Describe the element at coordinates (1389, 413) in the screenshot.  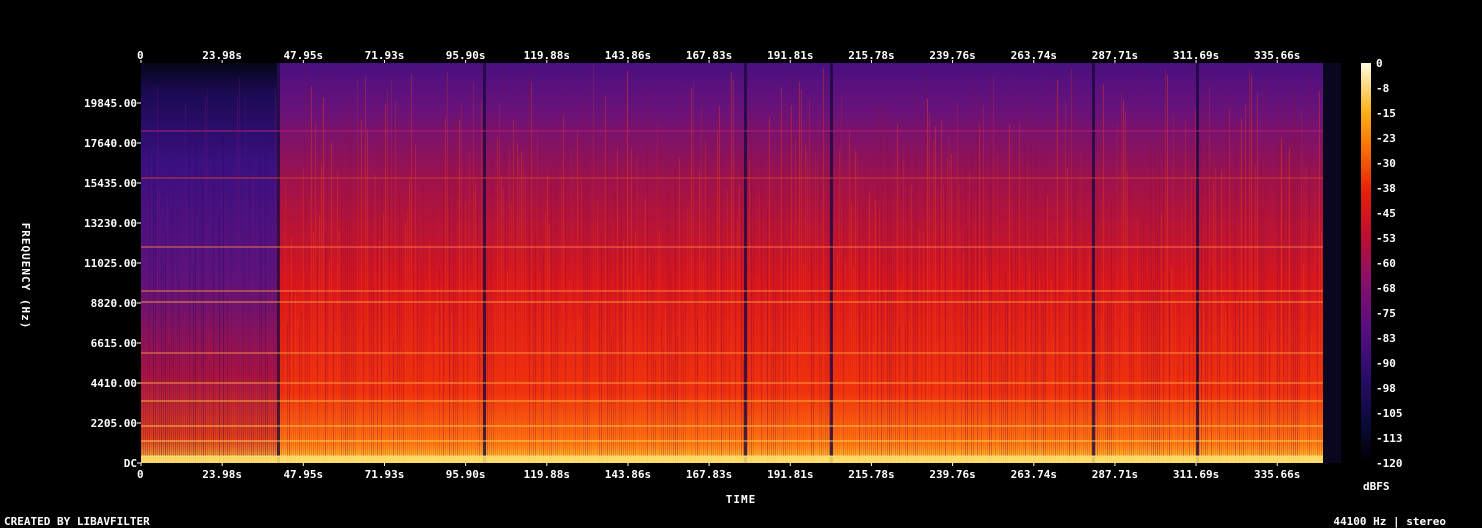
I see `colorbar-tick-label: -105` at that location.